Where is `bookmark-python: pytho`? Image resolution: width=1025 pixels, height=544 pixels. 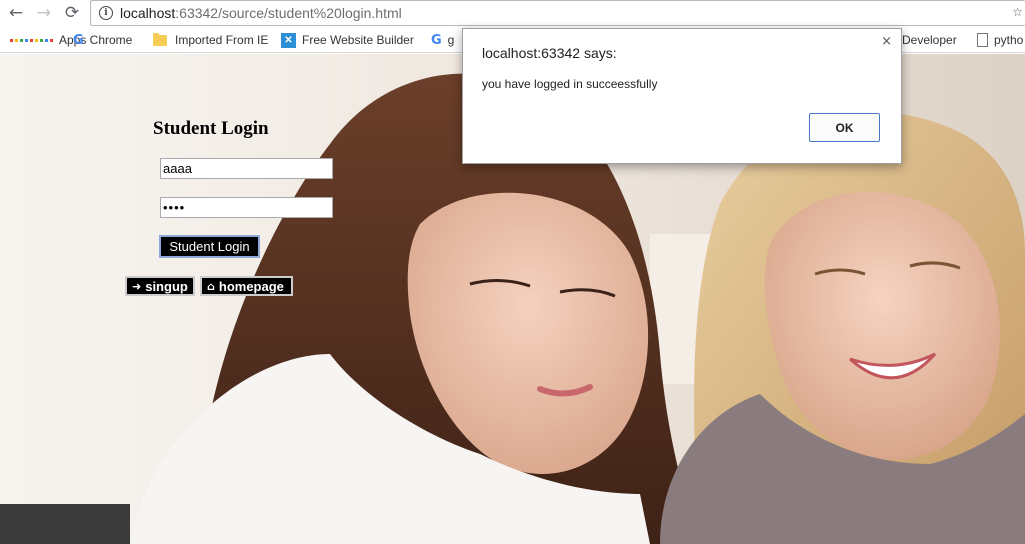
bookmark-python: pytho is located at coordinates (1000, 40).